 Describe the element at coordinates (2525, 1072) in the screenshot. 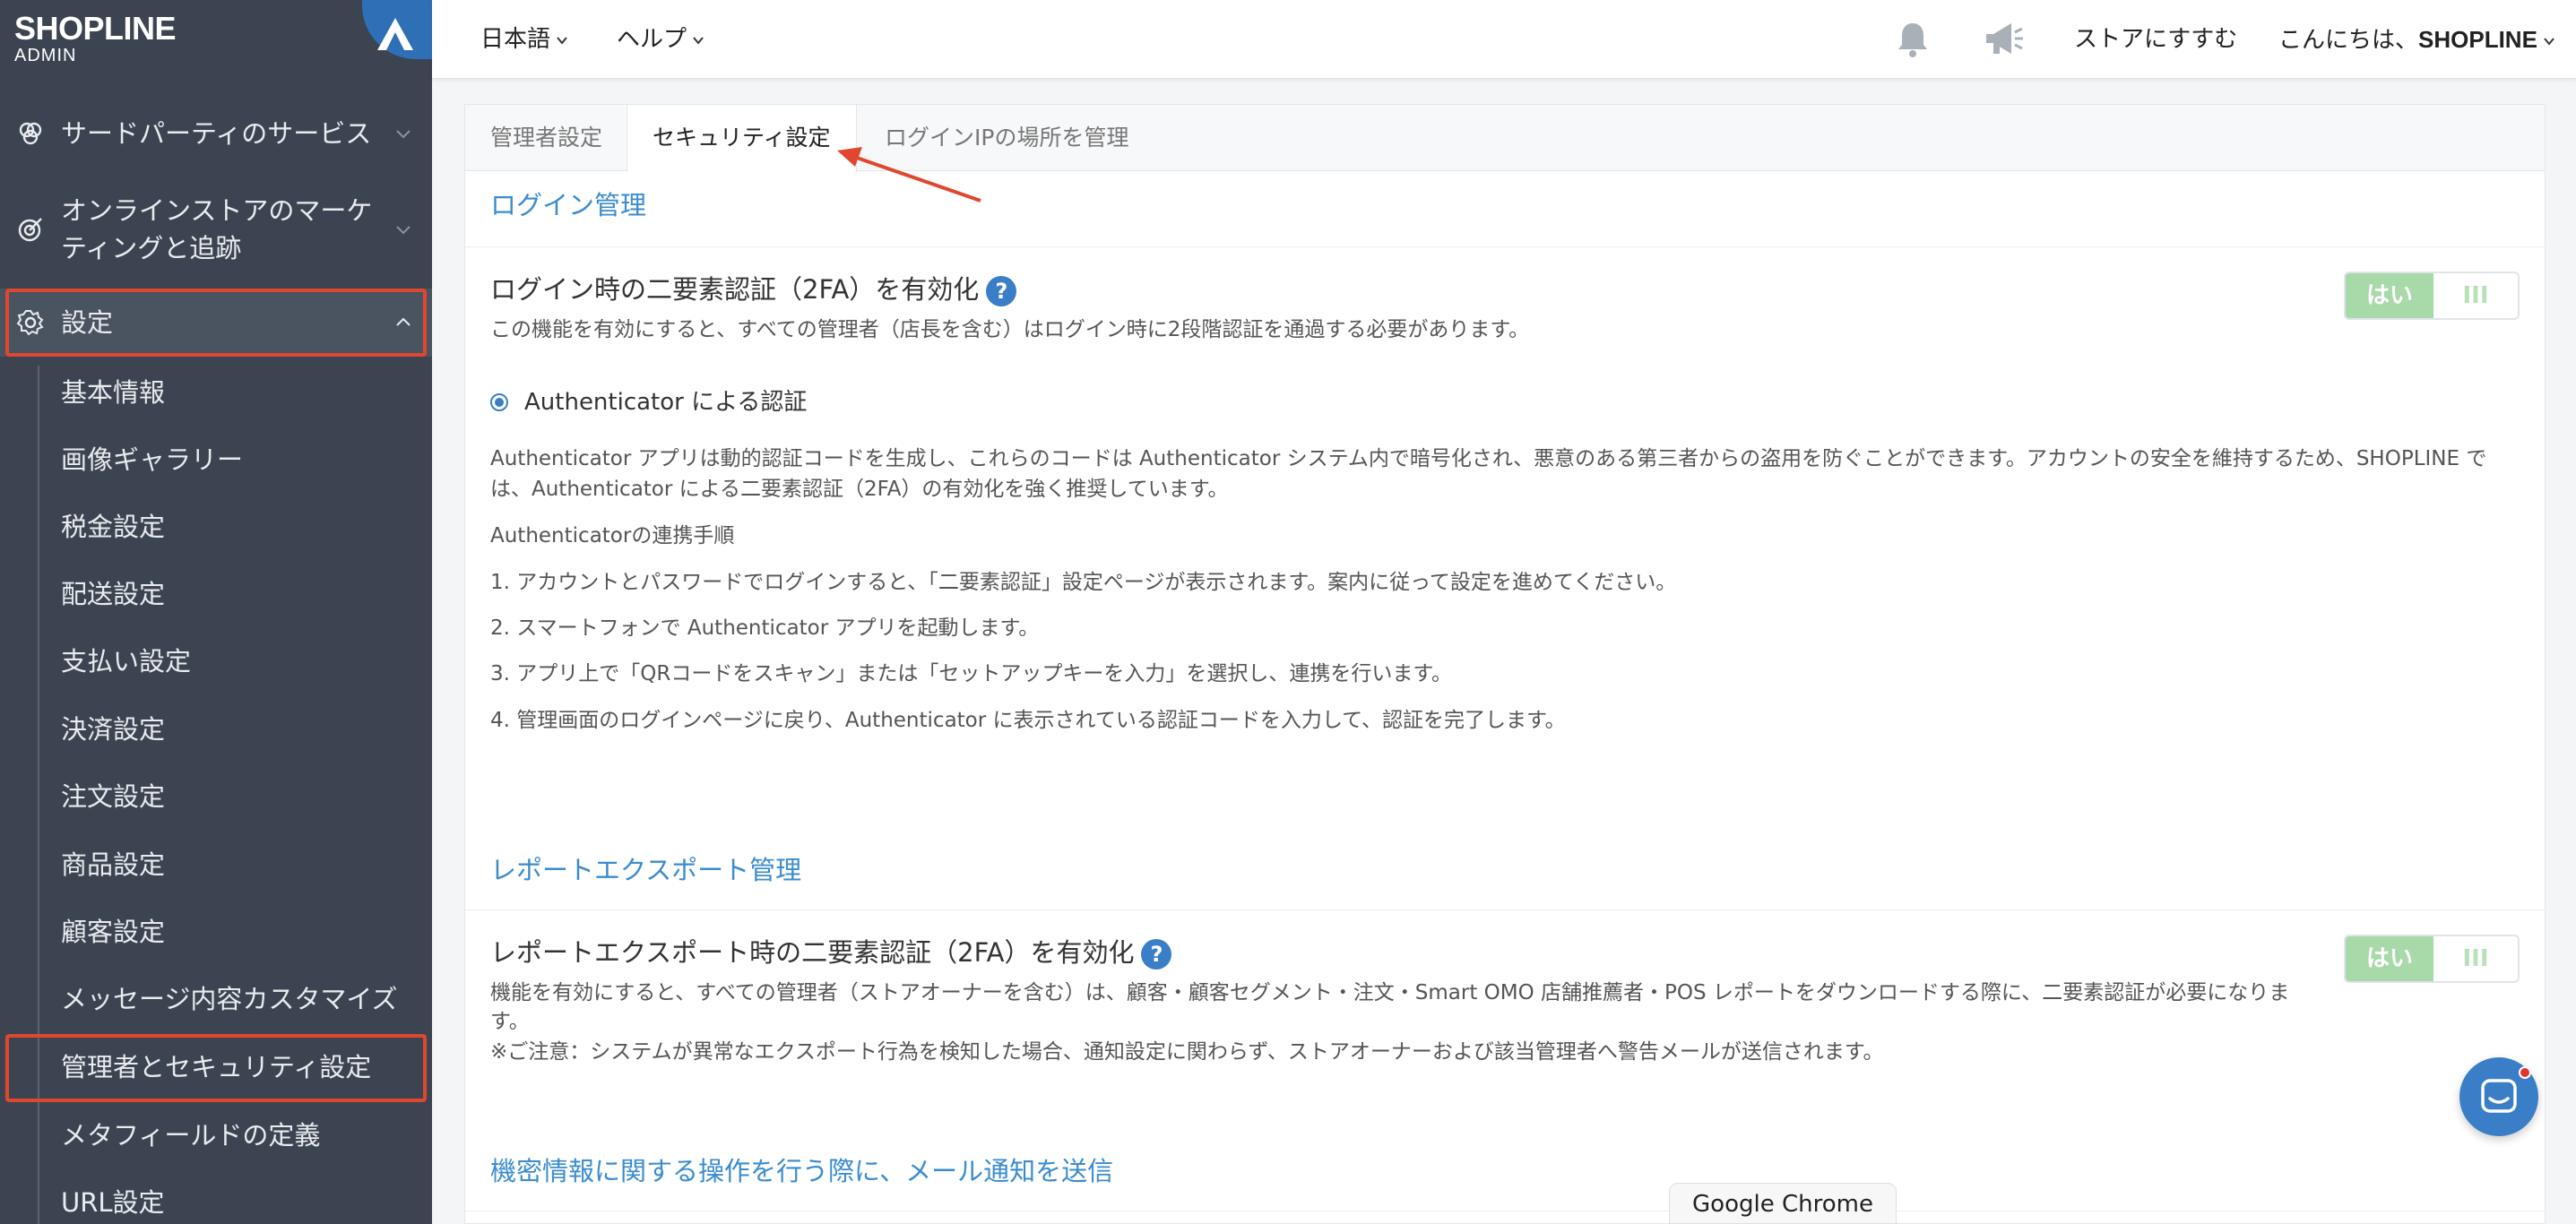

I see `notification-dot` at that location.